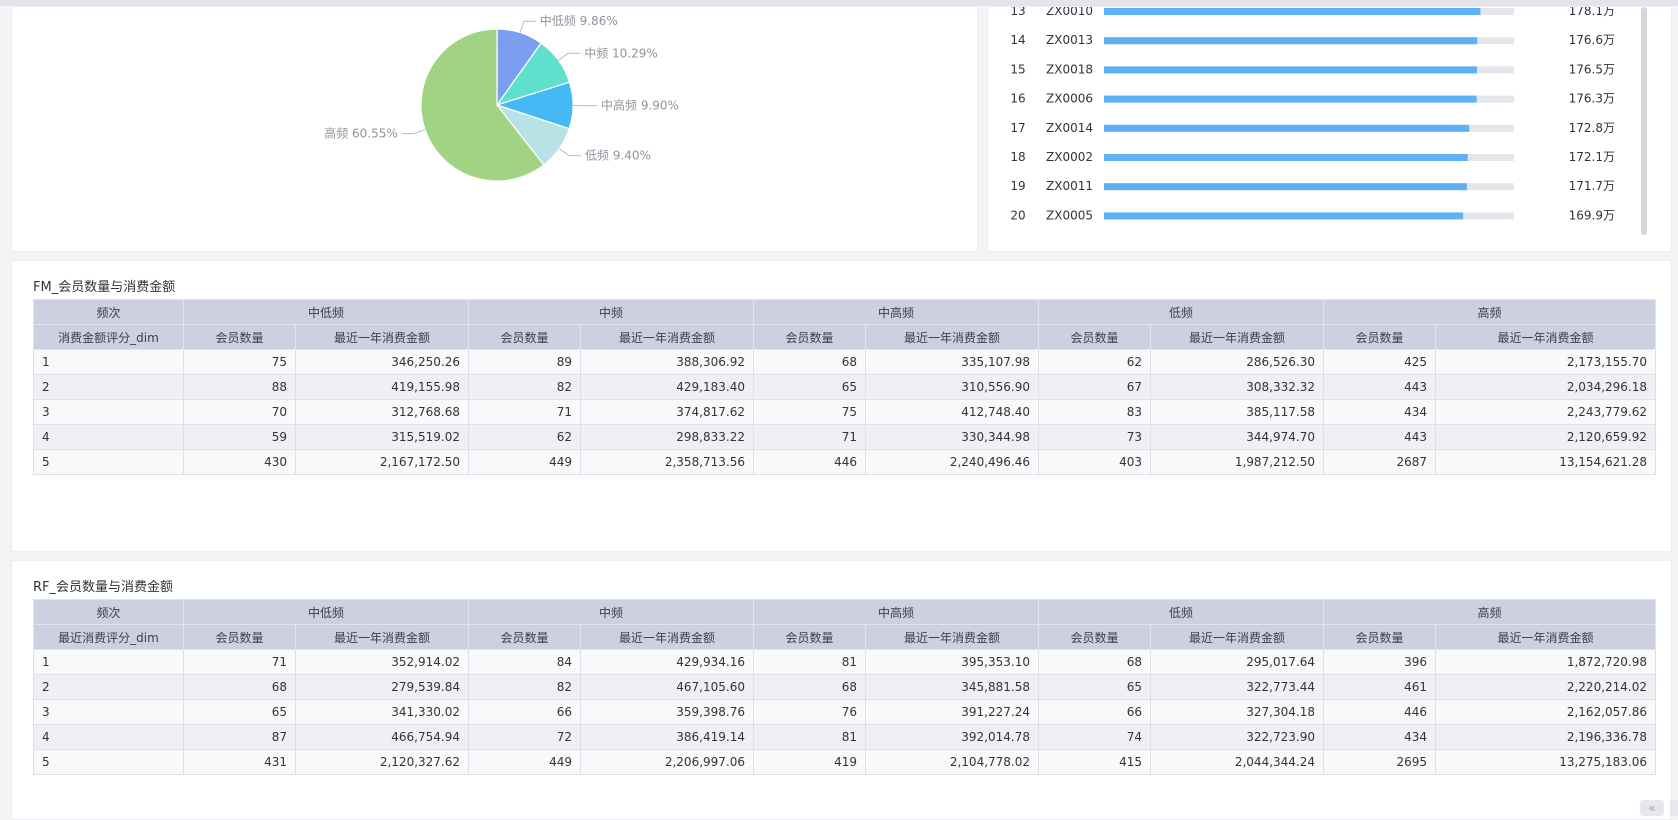 The height and width of the screenshot is (820, 1678). What do you see at coordinates (667, 712) in the screenshot?
I see `table-cell: 359,398.76` at bounding box center [667, 712].